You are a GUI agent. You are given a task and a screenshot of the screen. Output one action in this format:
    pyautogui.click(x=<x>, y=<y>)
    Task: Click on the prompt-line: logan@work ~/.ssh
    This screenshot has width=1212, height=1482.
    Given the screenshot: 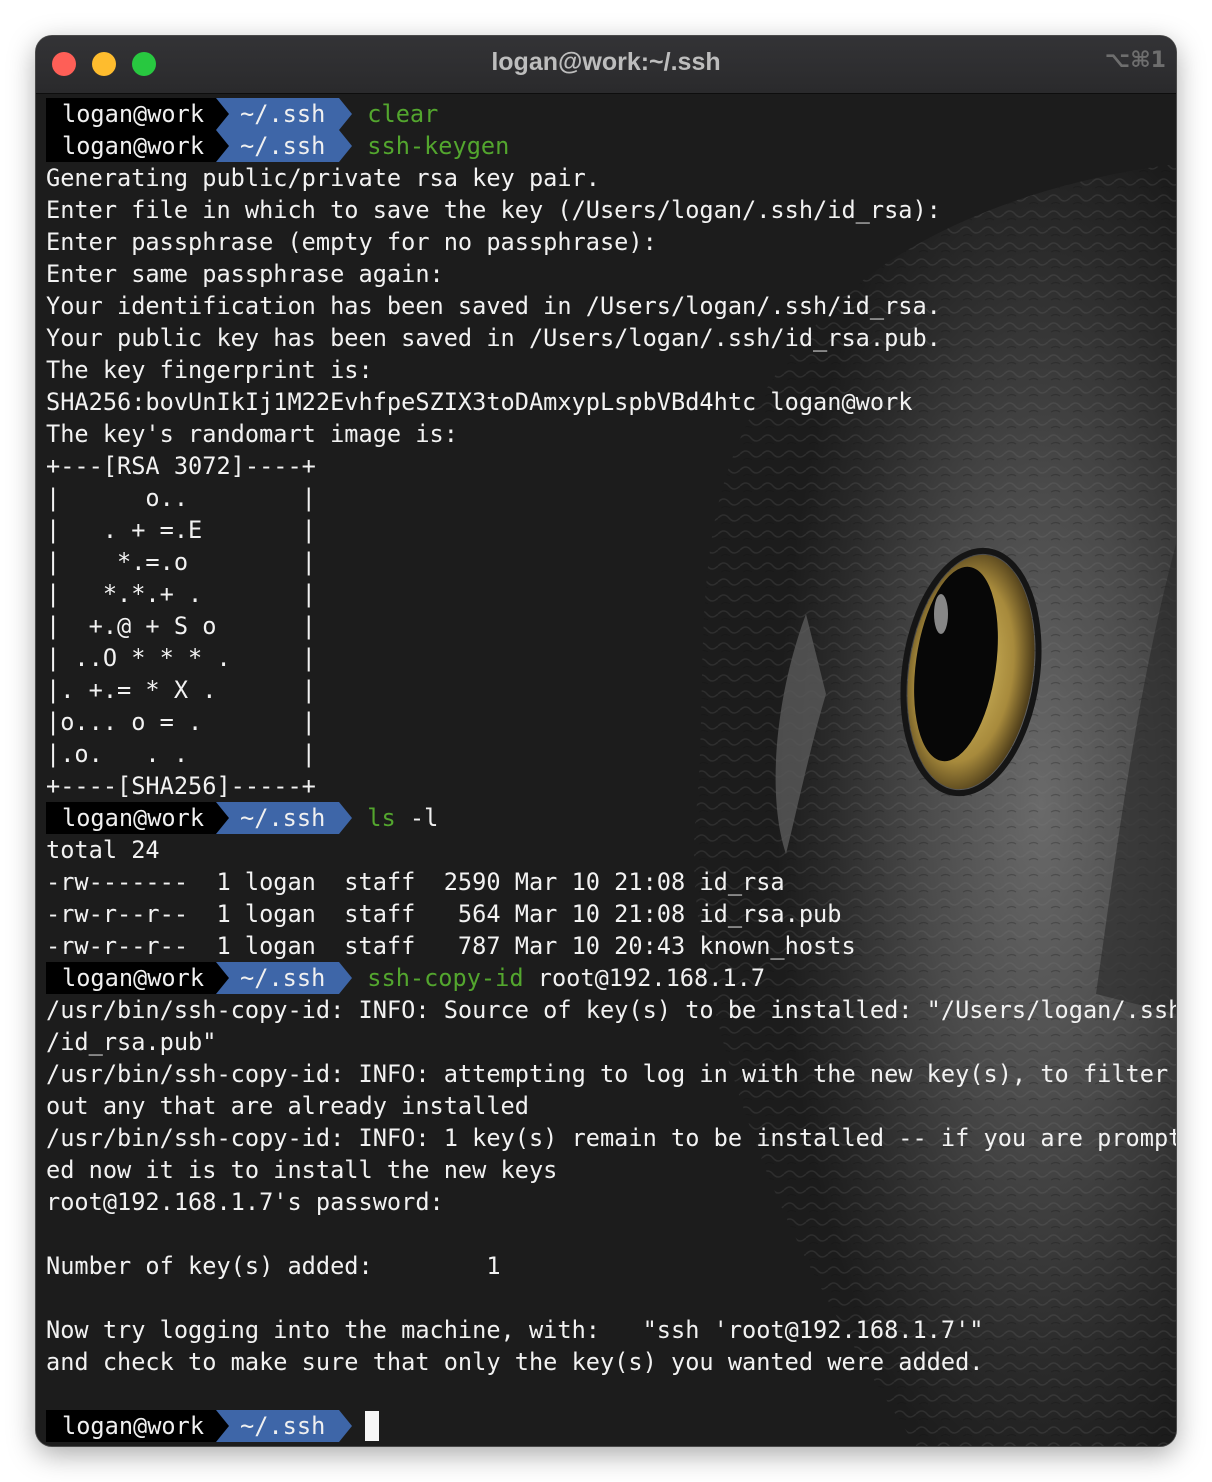 What is the action you would take?
    pyautogui.click(x=611, y=1426)
    